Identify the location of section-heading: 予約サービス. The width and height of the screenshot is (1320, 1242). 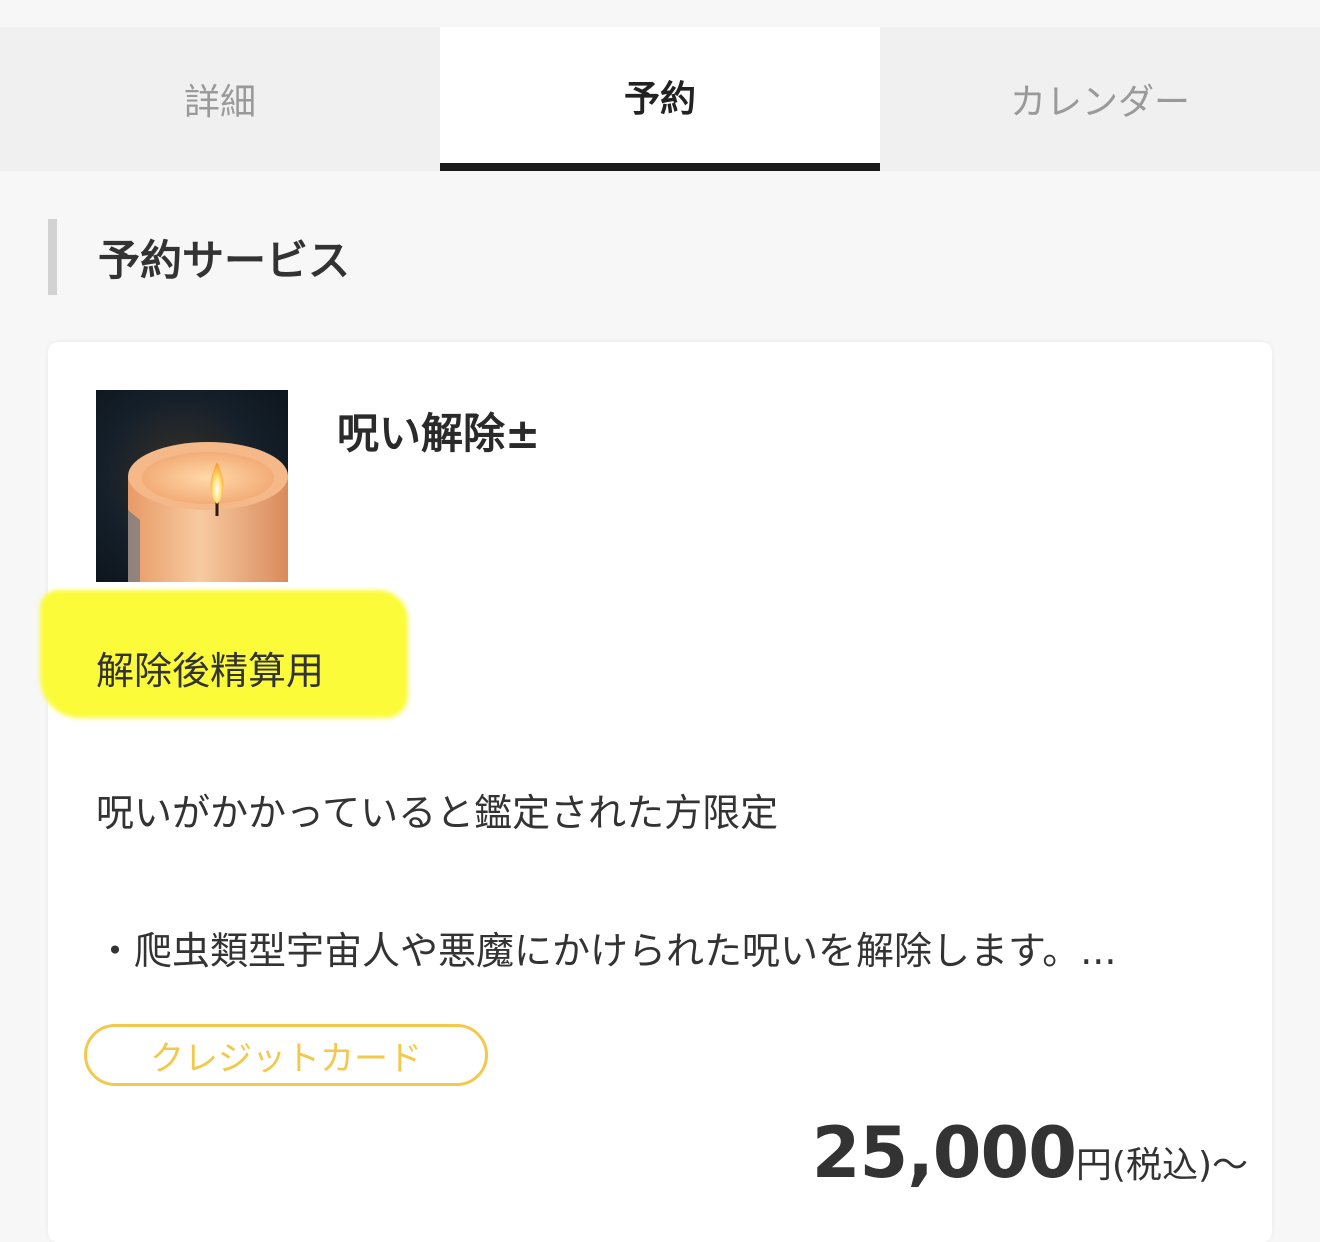
(199, 257).